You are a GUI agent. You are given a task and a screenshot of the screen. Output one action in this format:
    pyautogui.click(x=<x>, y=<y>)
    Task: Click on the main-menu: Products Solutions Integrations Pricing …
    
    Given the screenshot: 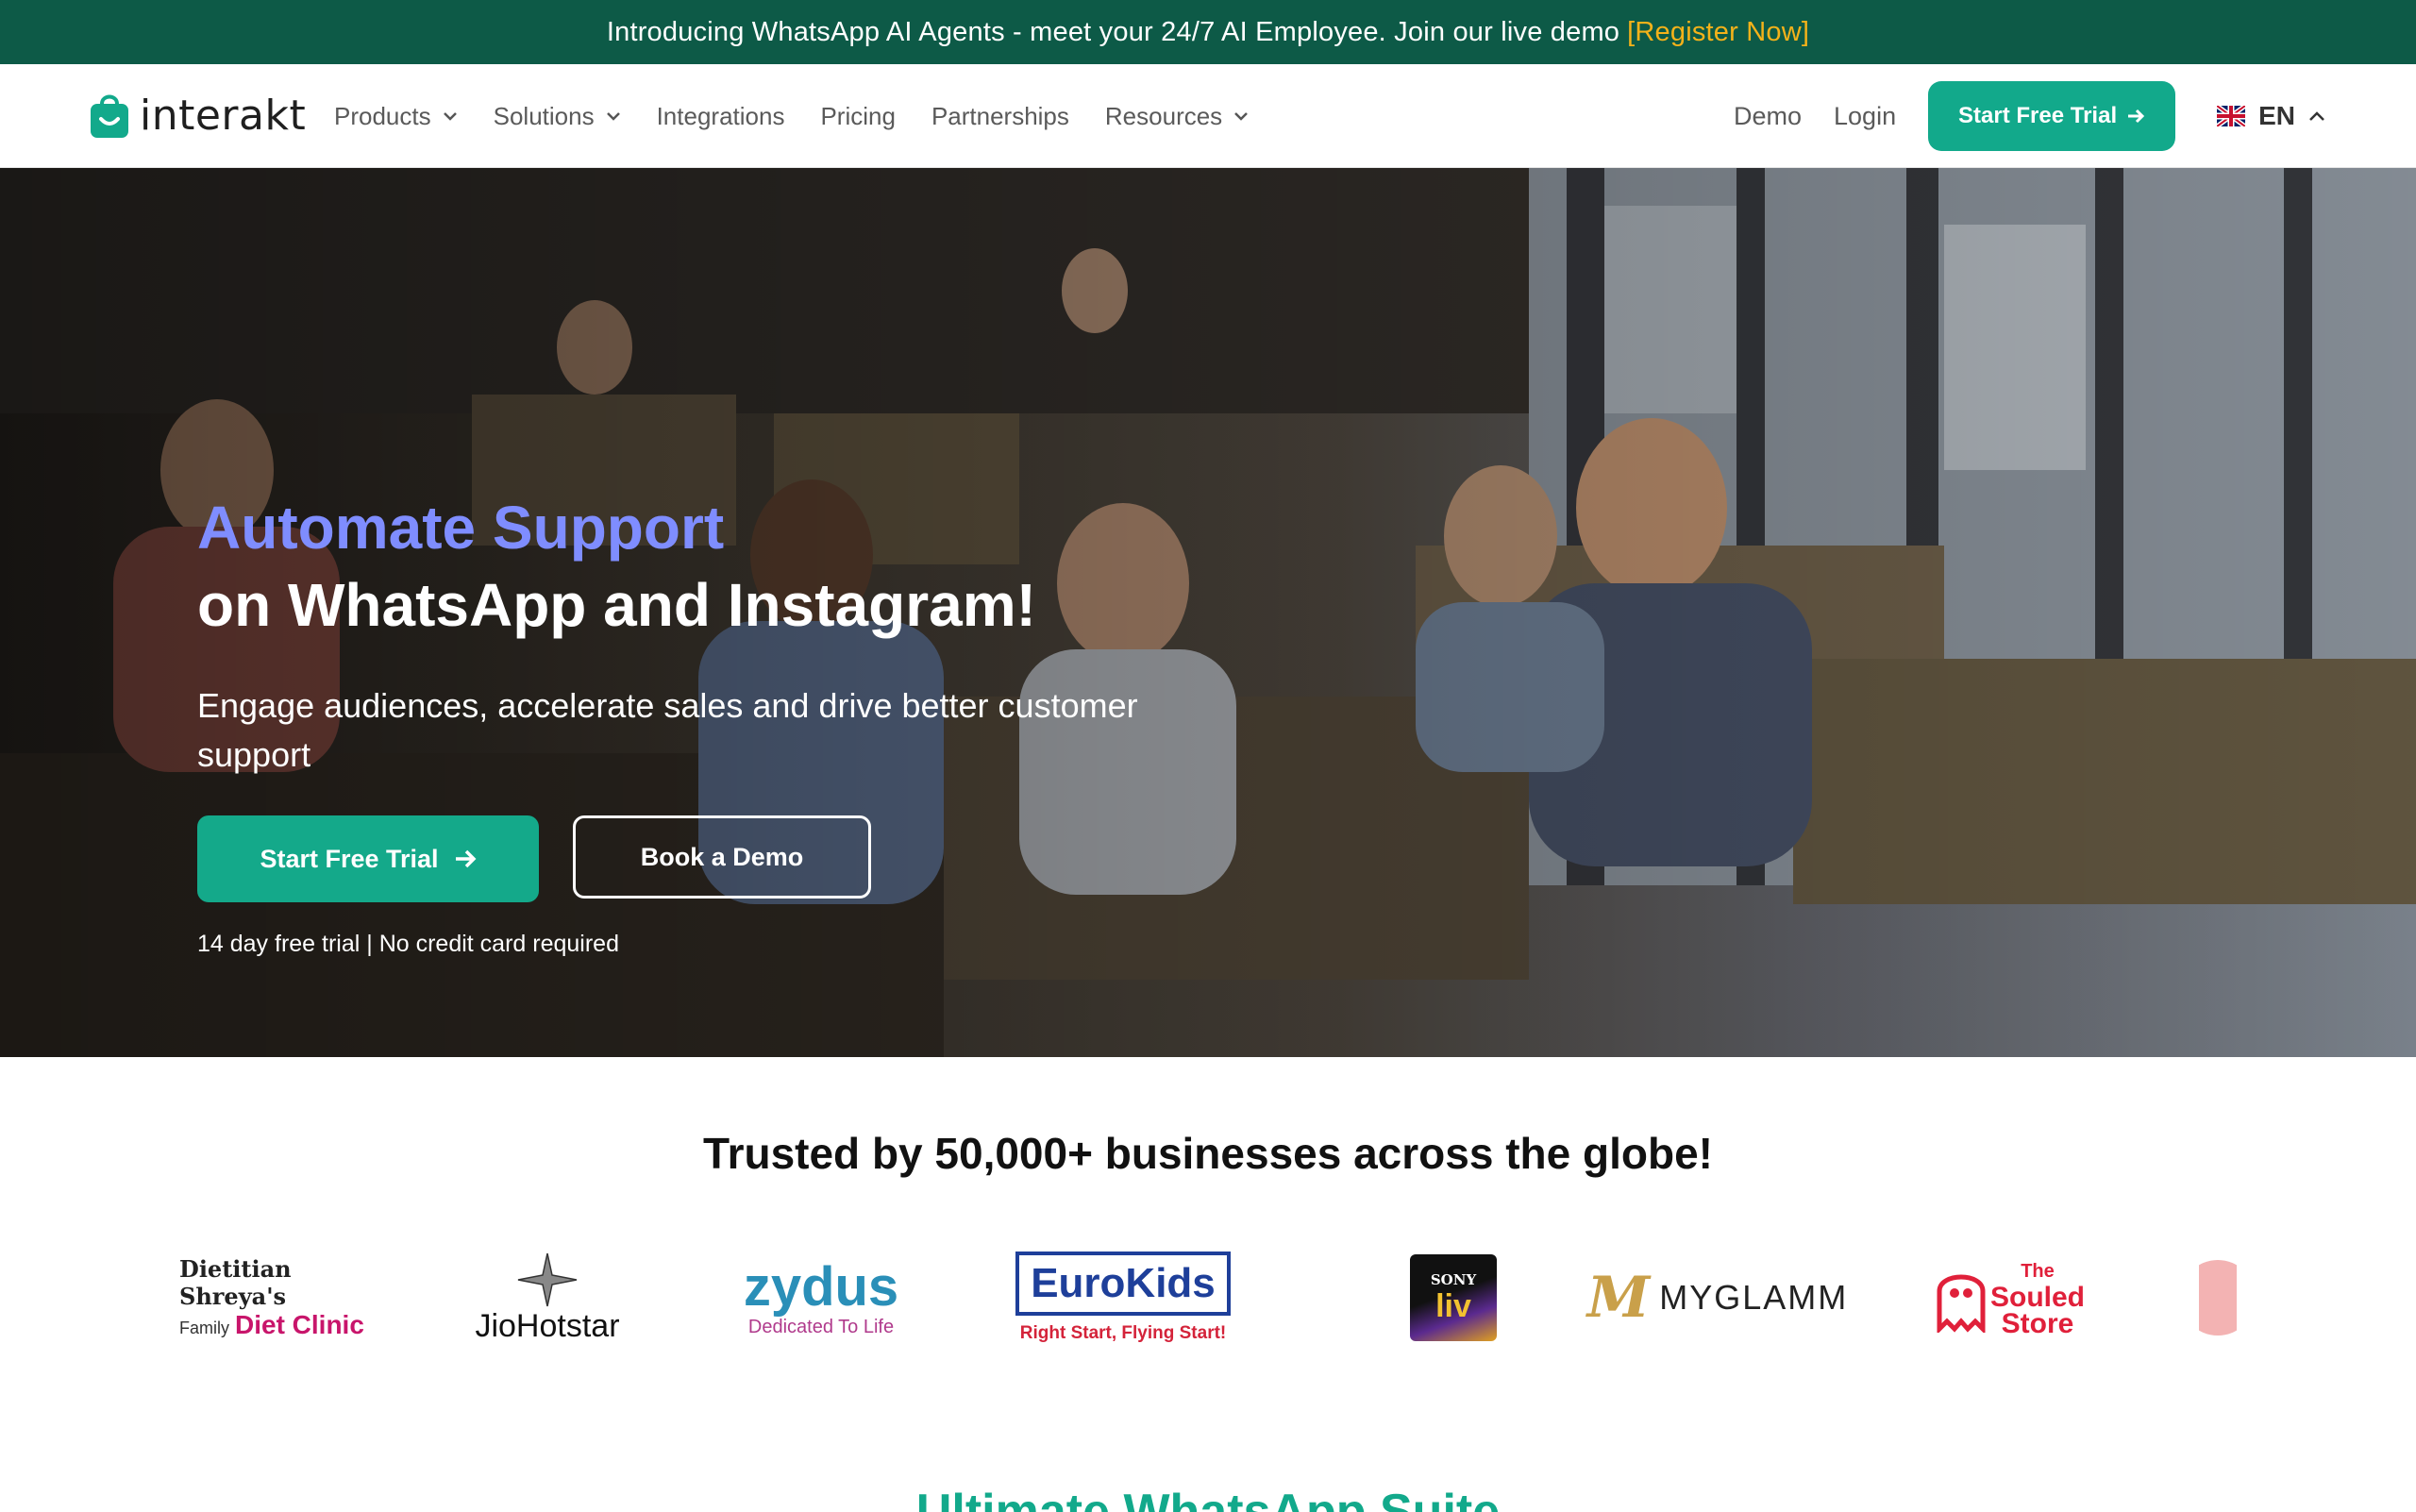 What is the action you would take?
    pyautogui.click(x=791, y=116)
    